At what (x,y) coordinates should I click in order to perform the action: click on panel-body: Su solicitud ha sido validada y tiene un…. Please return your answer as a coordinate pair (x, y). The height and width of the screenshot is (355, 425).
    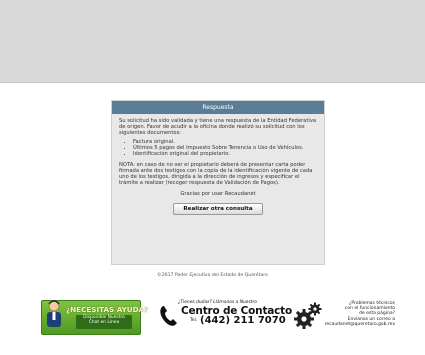
    Looking at the image, I should click on (218, 165).